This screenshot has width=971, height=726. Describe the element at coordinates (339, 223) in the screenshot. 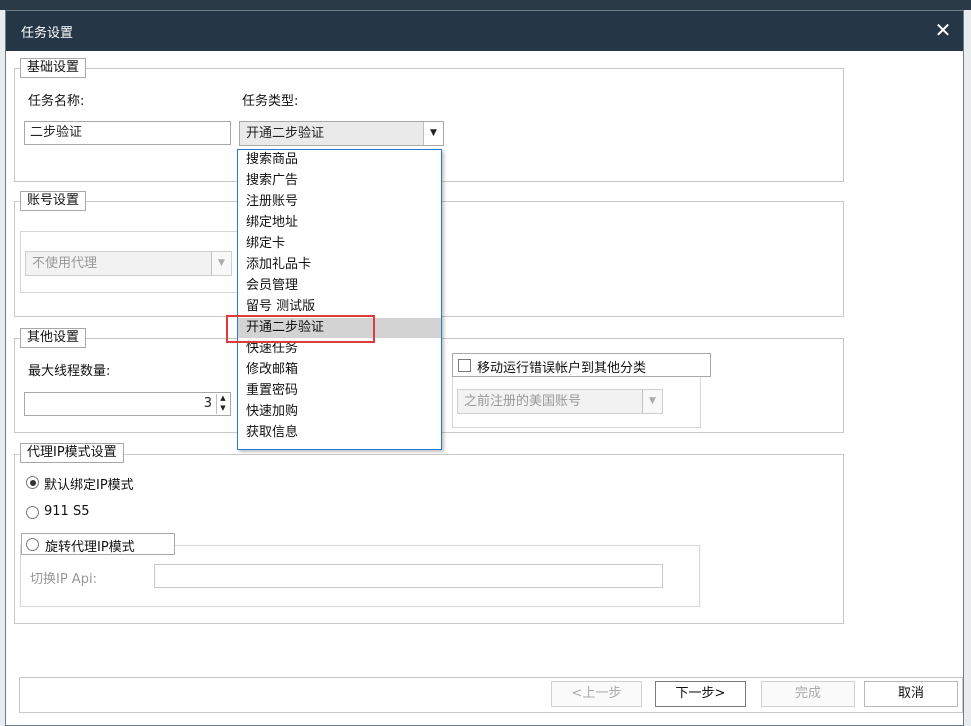

I see `dropdown-item: 绑定地址` at that location.